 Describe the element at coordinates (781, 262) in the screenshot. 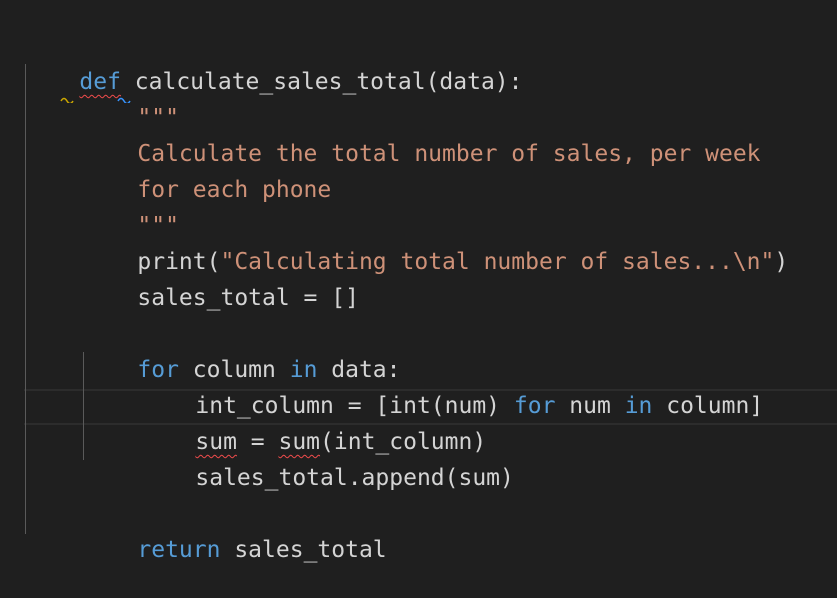

I see `print-close: )` at that location.